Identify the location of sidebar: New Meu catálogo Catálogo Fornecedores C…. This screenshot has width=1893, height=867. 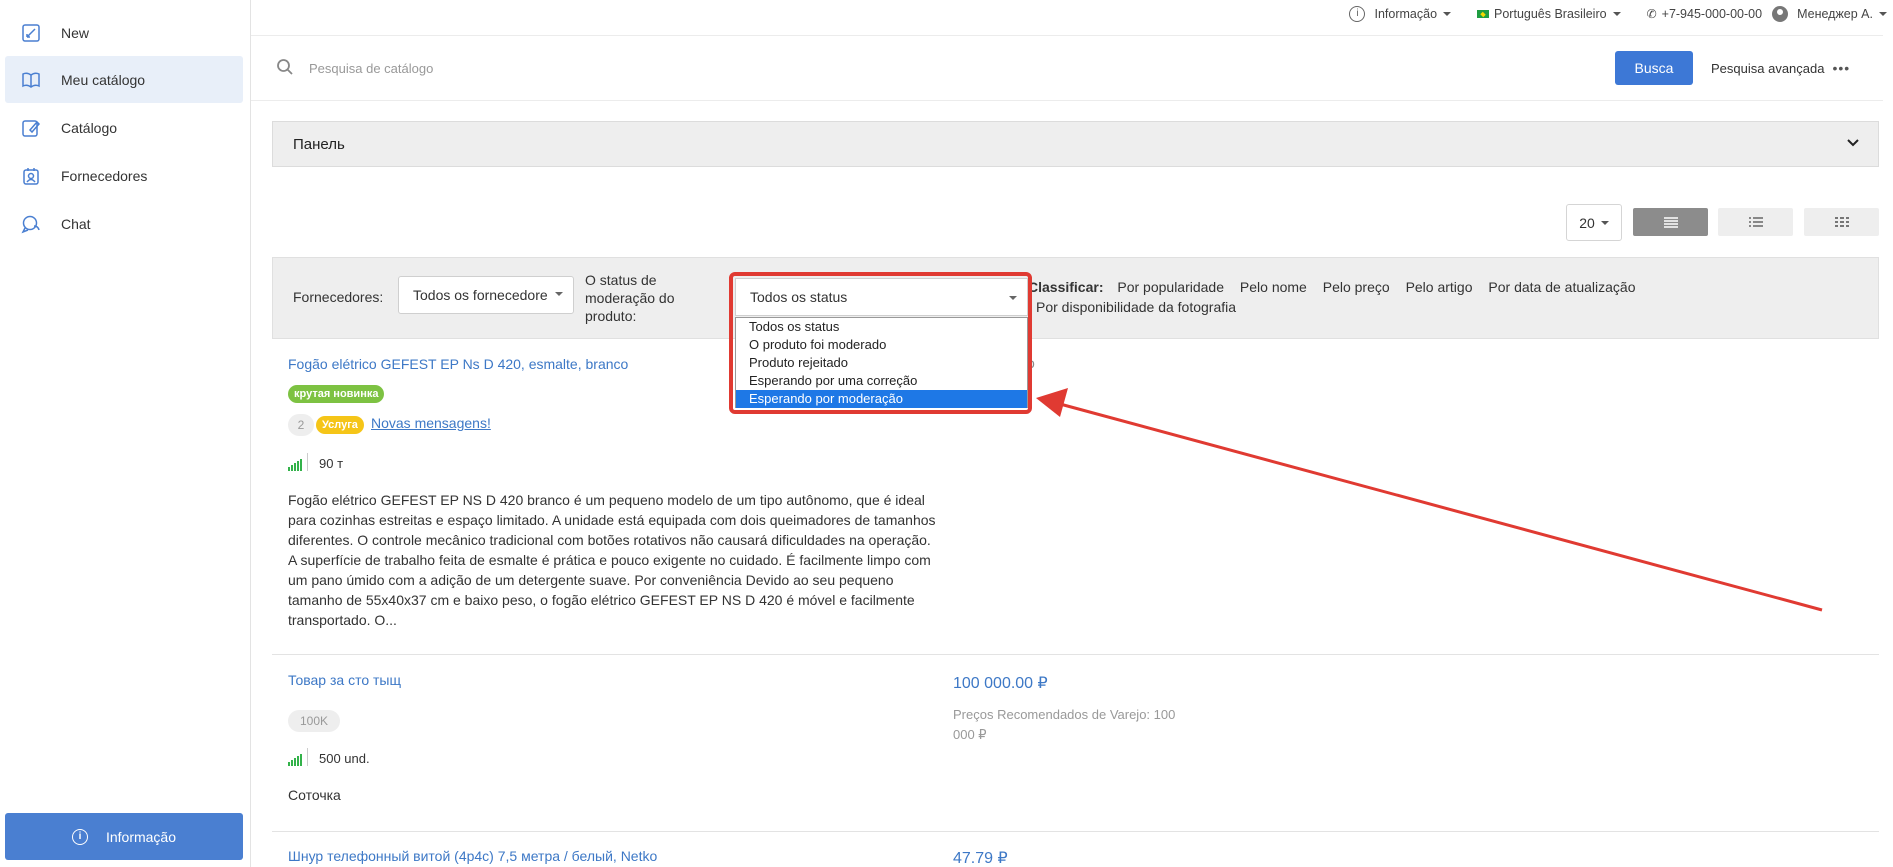
(125, 433).